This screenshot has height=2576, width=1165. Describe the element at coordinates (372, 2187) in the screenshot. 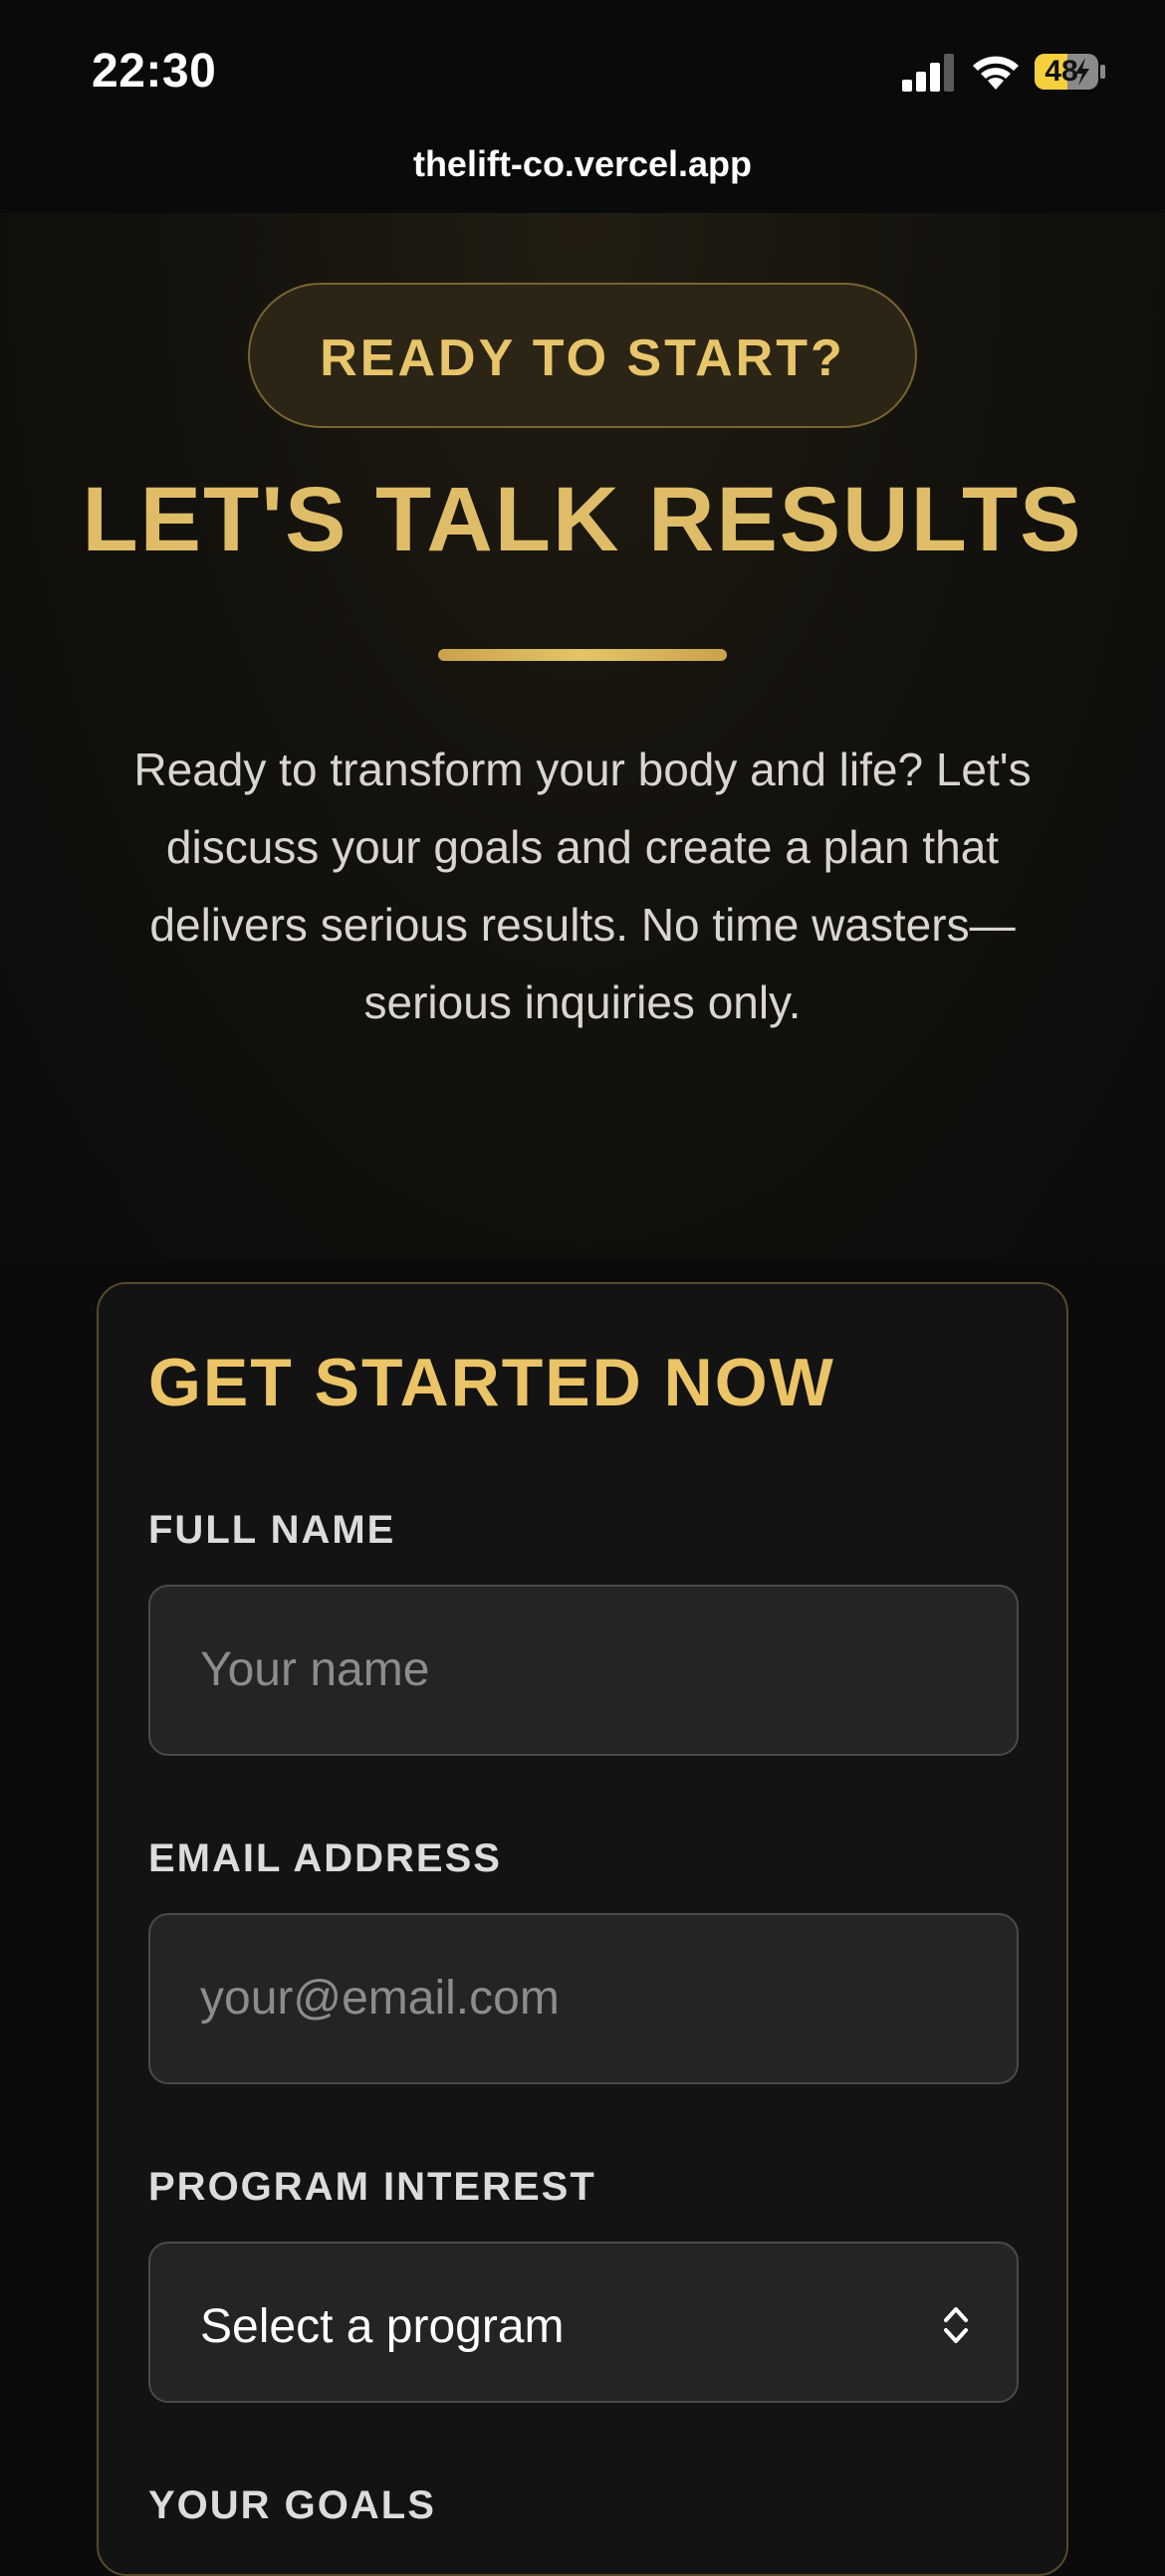

I see `program-interest-label: PROGRAM INTEREST` at that location.